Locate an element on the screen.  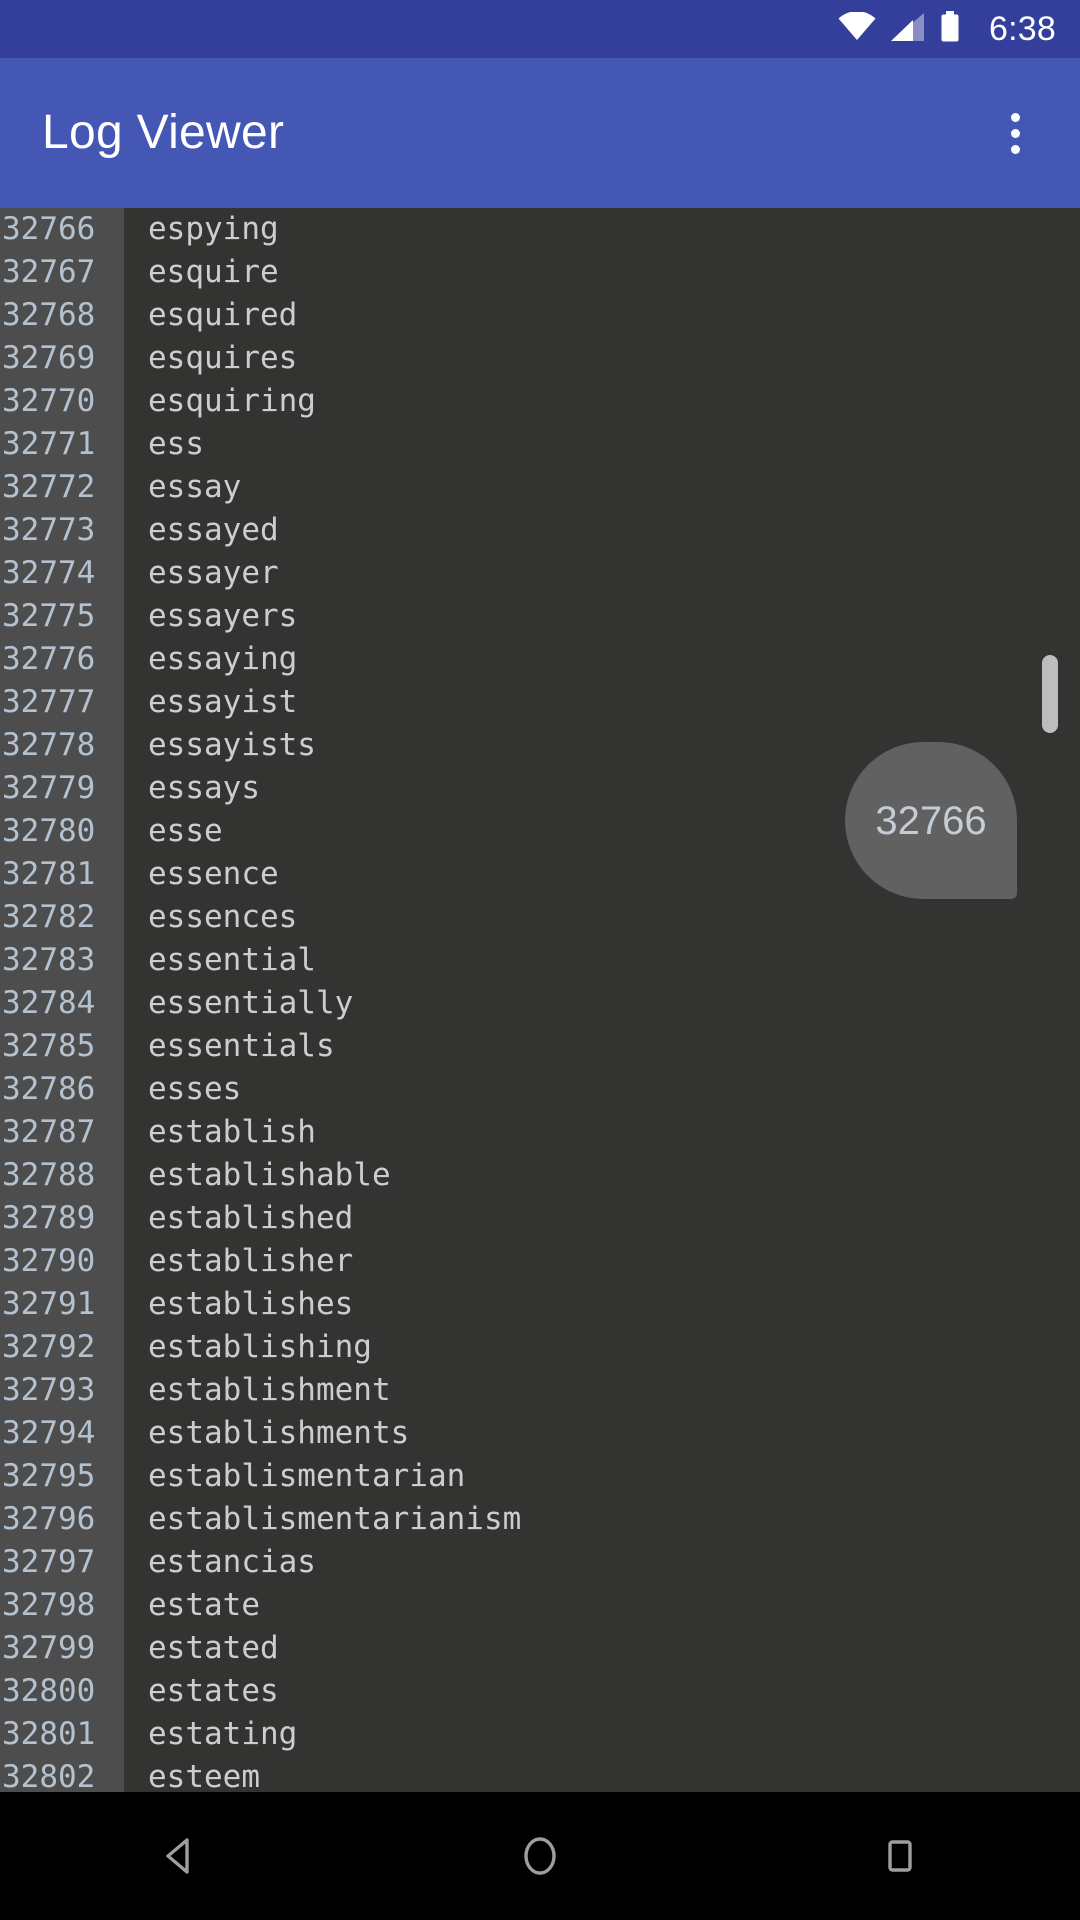
log-line-text: establishes is located at coordinates (251, 1304).